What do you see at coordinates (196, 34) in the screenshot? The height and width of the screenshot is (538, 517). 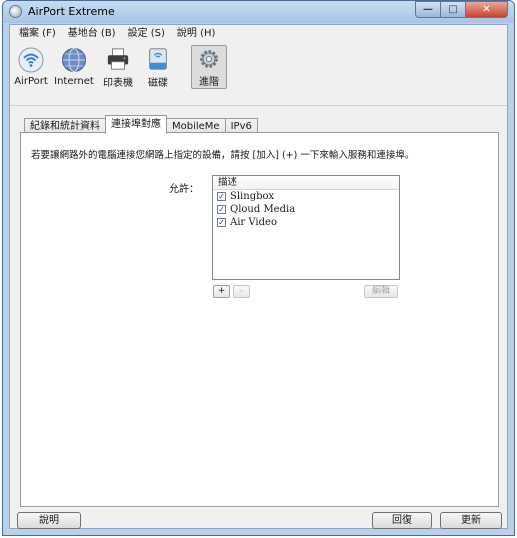 I see `menu-help: 說明 (H)` at bounding box center [196, 34].